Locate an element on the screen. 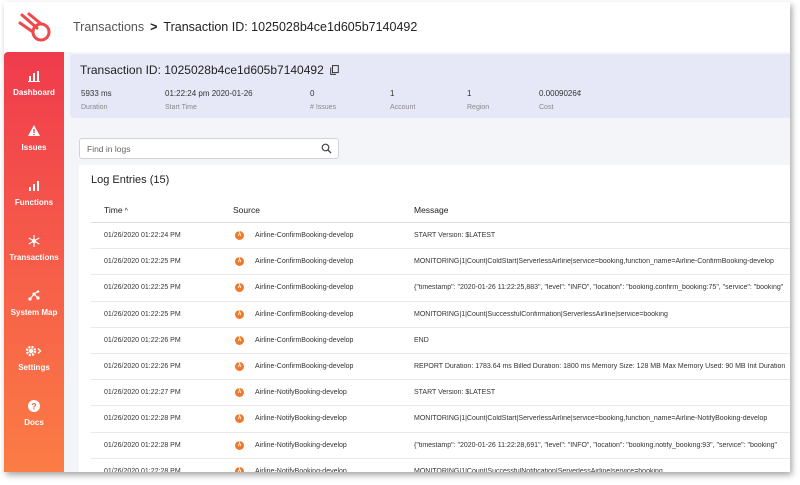  search-icon is located at coordinates (326, 148).